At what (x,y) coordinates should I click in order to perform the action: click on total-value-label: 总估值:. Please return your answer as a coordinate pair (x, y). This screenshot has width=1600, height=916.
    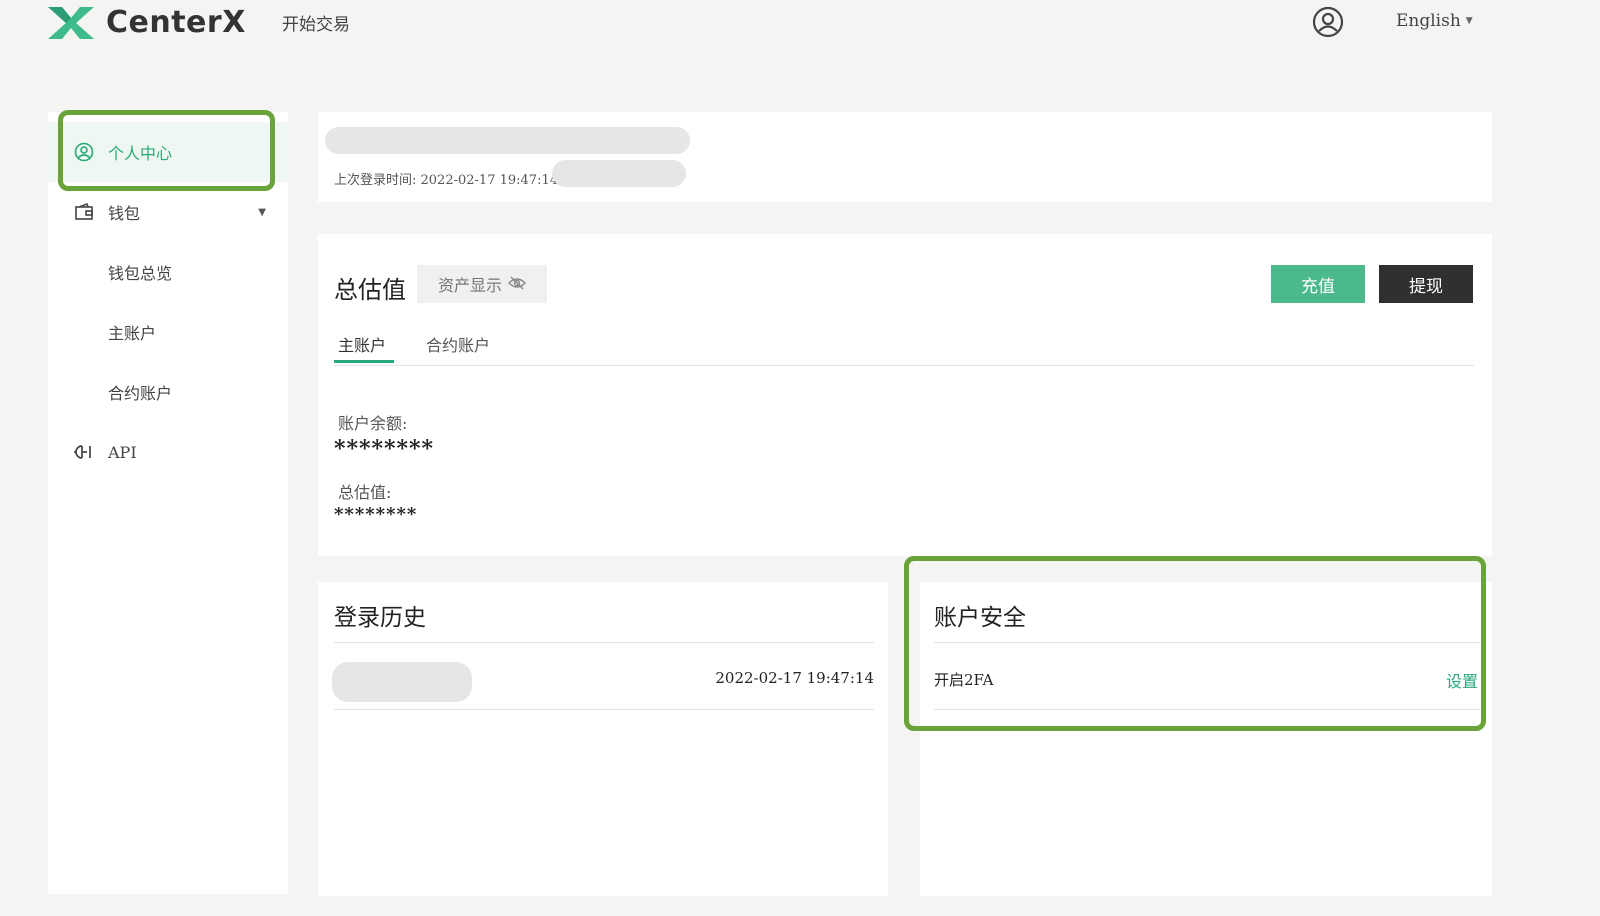
    Looking at the image, I should click on (365, 492).